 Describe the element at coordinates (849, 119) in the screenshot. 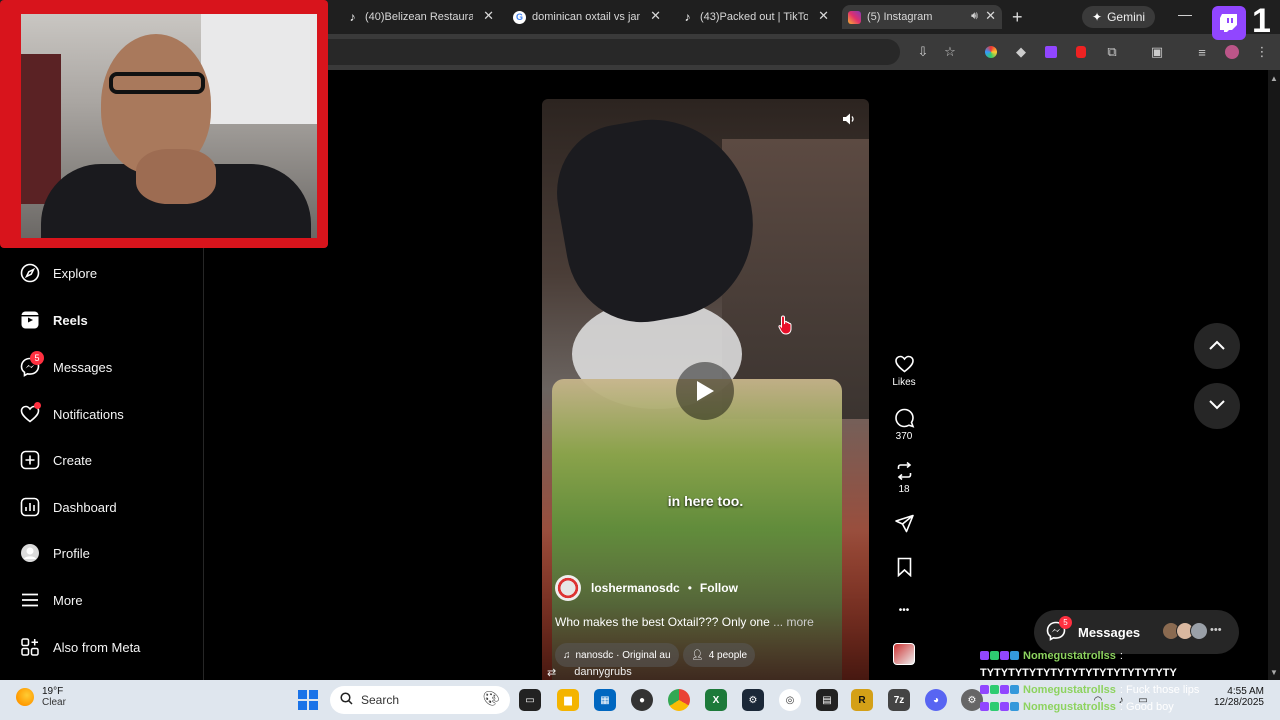

I see `volume-icon` at that location.